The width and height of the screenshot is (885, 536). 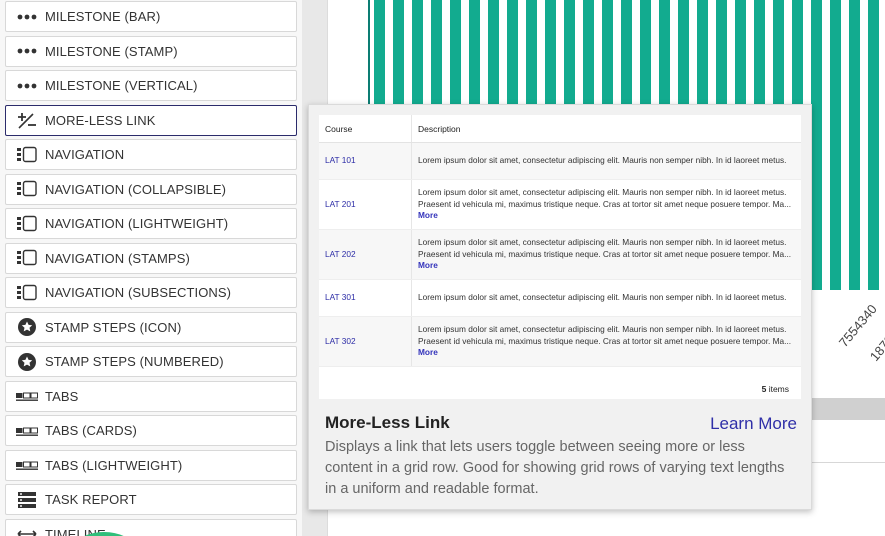 I want to click on course-cell: LAT 301, so click(x=365, y=298).